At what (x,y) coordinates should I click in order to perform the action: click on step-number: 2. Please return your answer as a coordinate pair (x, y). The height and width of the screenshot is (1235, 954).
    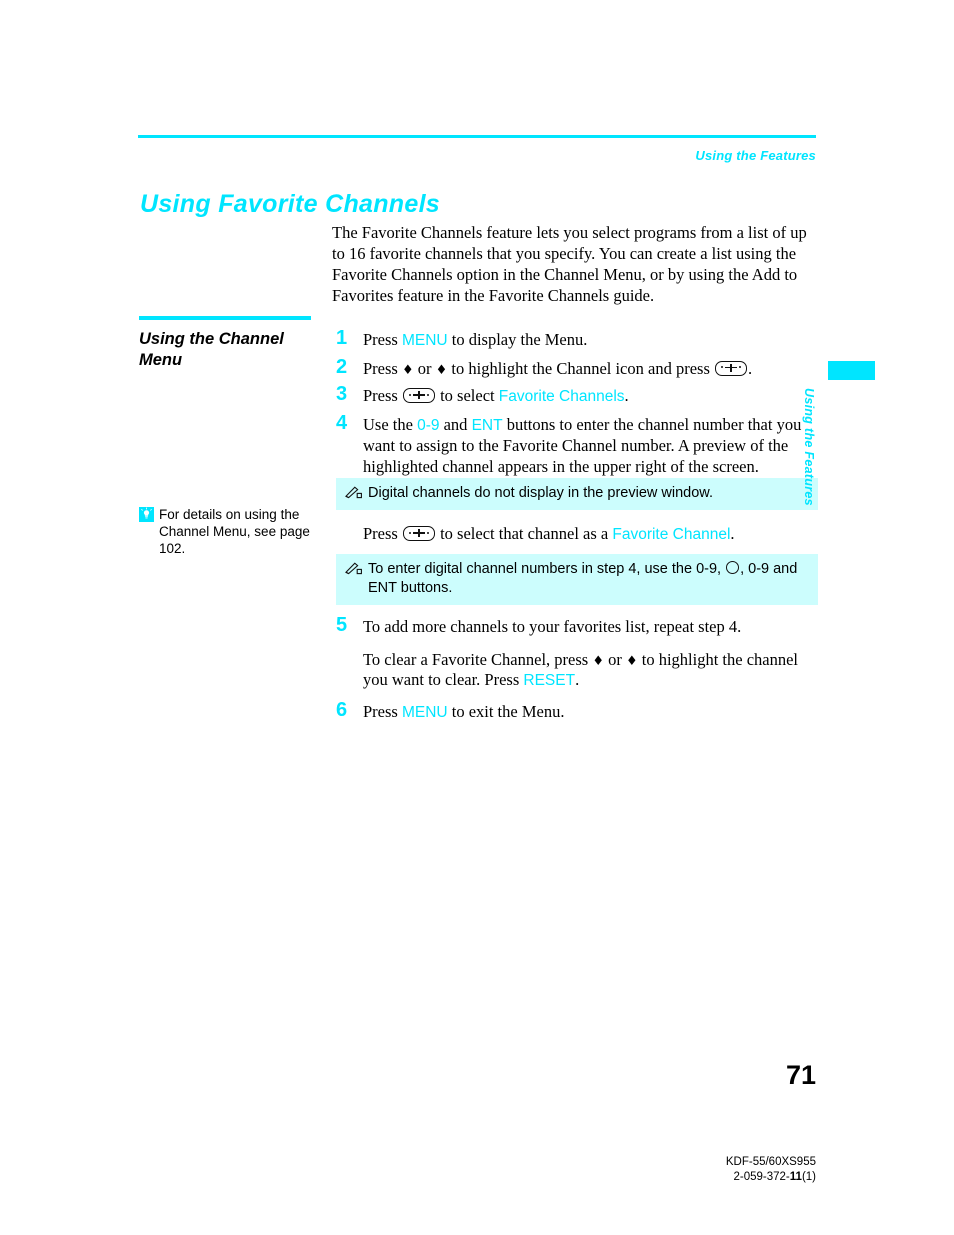
    Looking at the image, I should click on (342, 366).